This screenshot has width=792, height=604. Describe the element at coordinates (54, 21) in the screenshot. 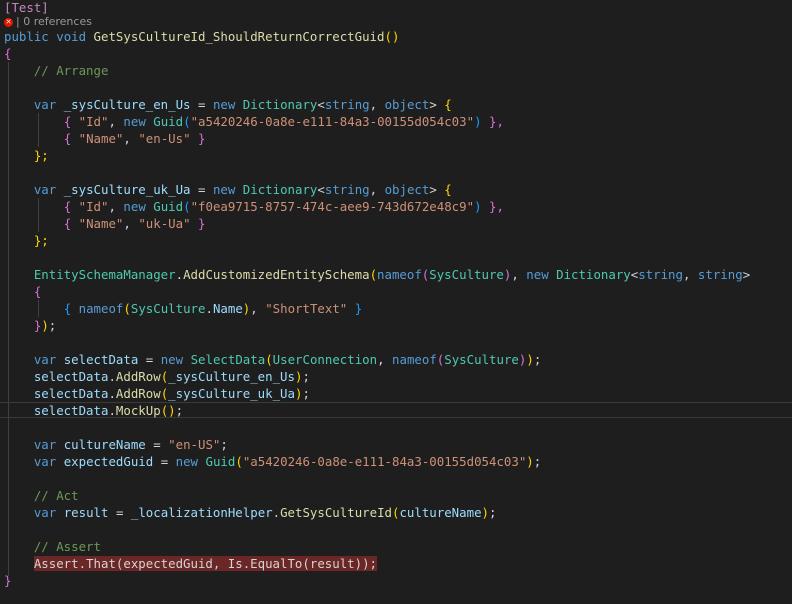

I see `references-count: | 0 references` at that location.